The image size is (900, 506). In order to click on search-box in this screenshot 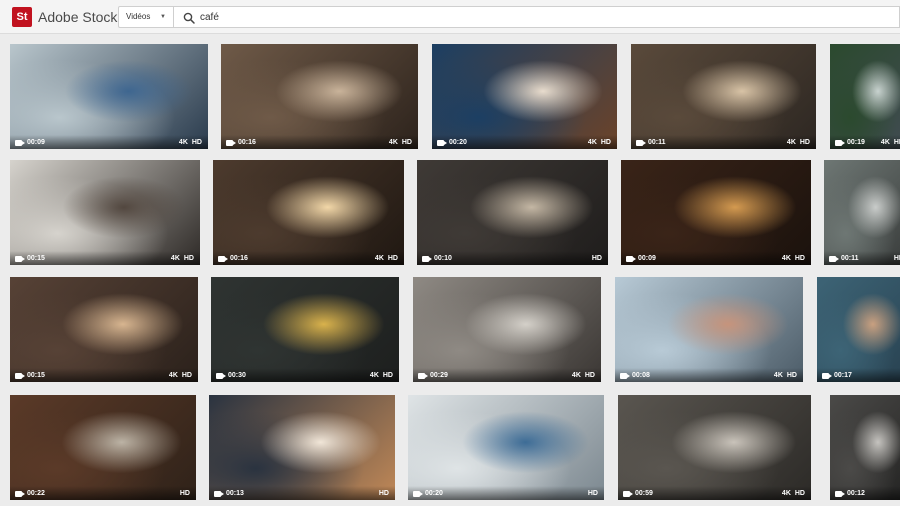, I will do `click(537, 17)`.